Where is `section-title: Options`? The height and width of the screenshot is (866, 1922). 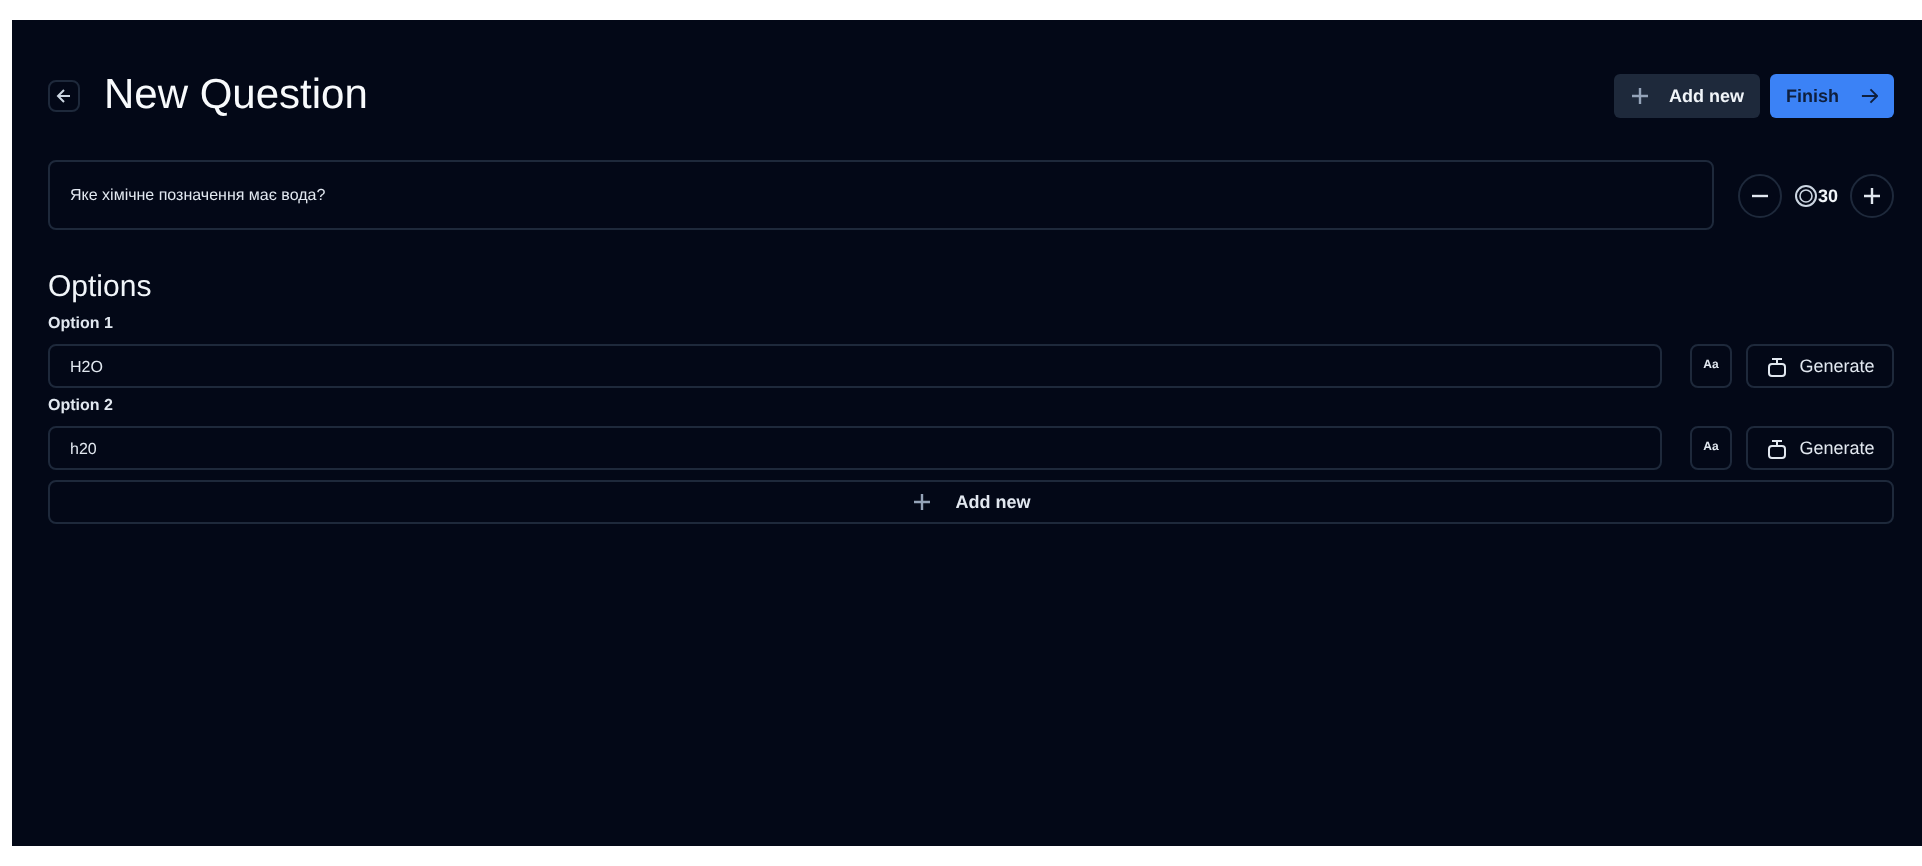 section-title: Options is located at coordinates (101, 288).